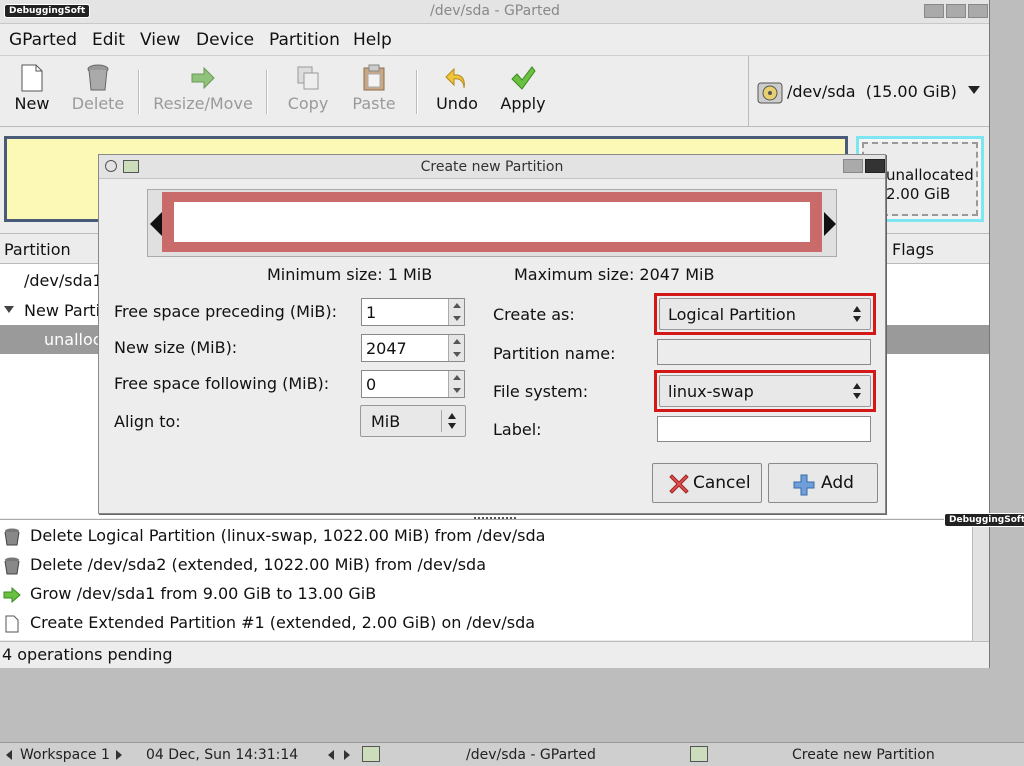 The width and height of the screenshot is (1024, 766). I want to click on add-button-label: Add, so click(837, 483).